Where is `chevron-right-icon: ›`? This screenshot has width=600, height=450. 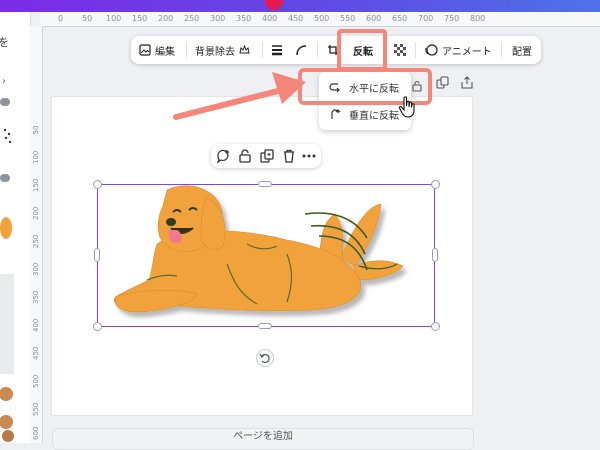 chevron-right-icon: › is located at coordinates (4, 81).